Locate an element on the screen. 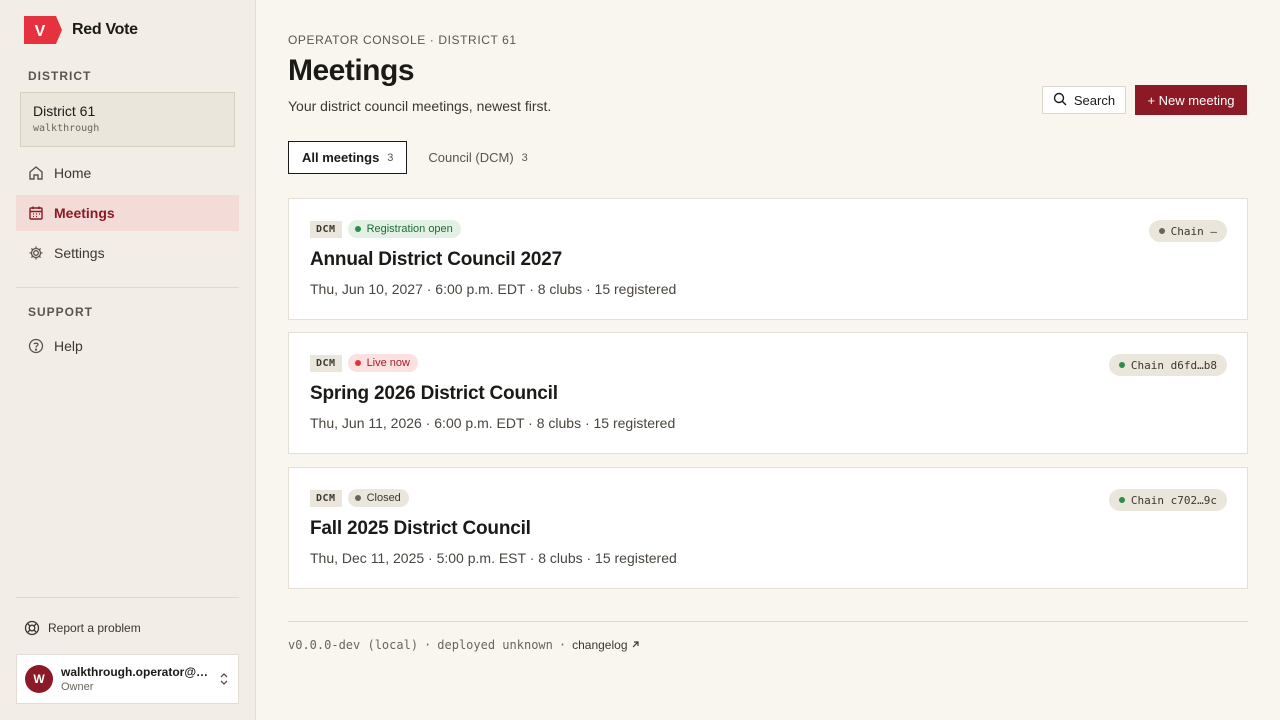  version-label: v0.0.0-dev (local) is located at coordinates (353, 645).